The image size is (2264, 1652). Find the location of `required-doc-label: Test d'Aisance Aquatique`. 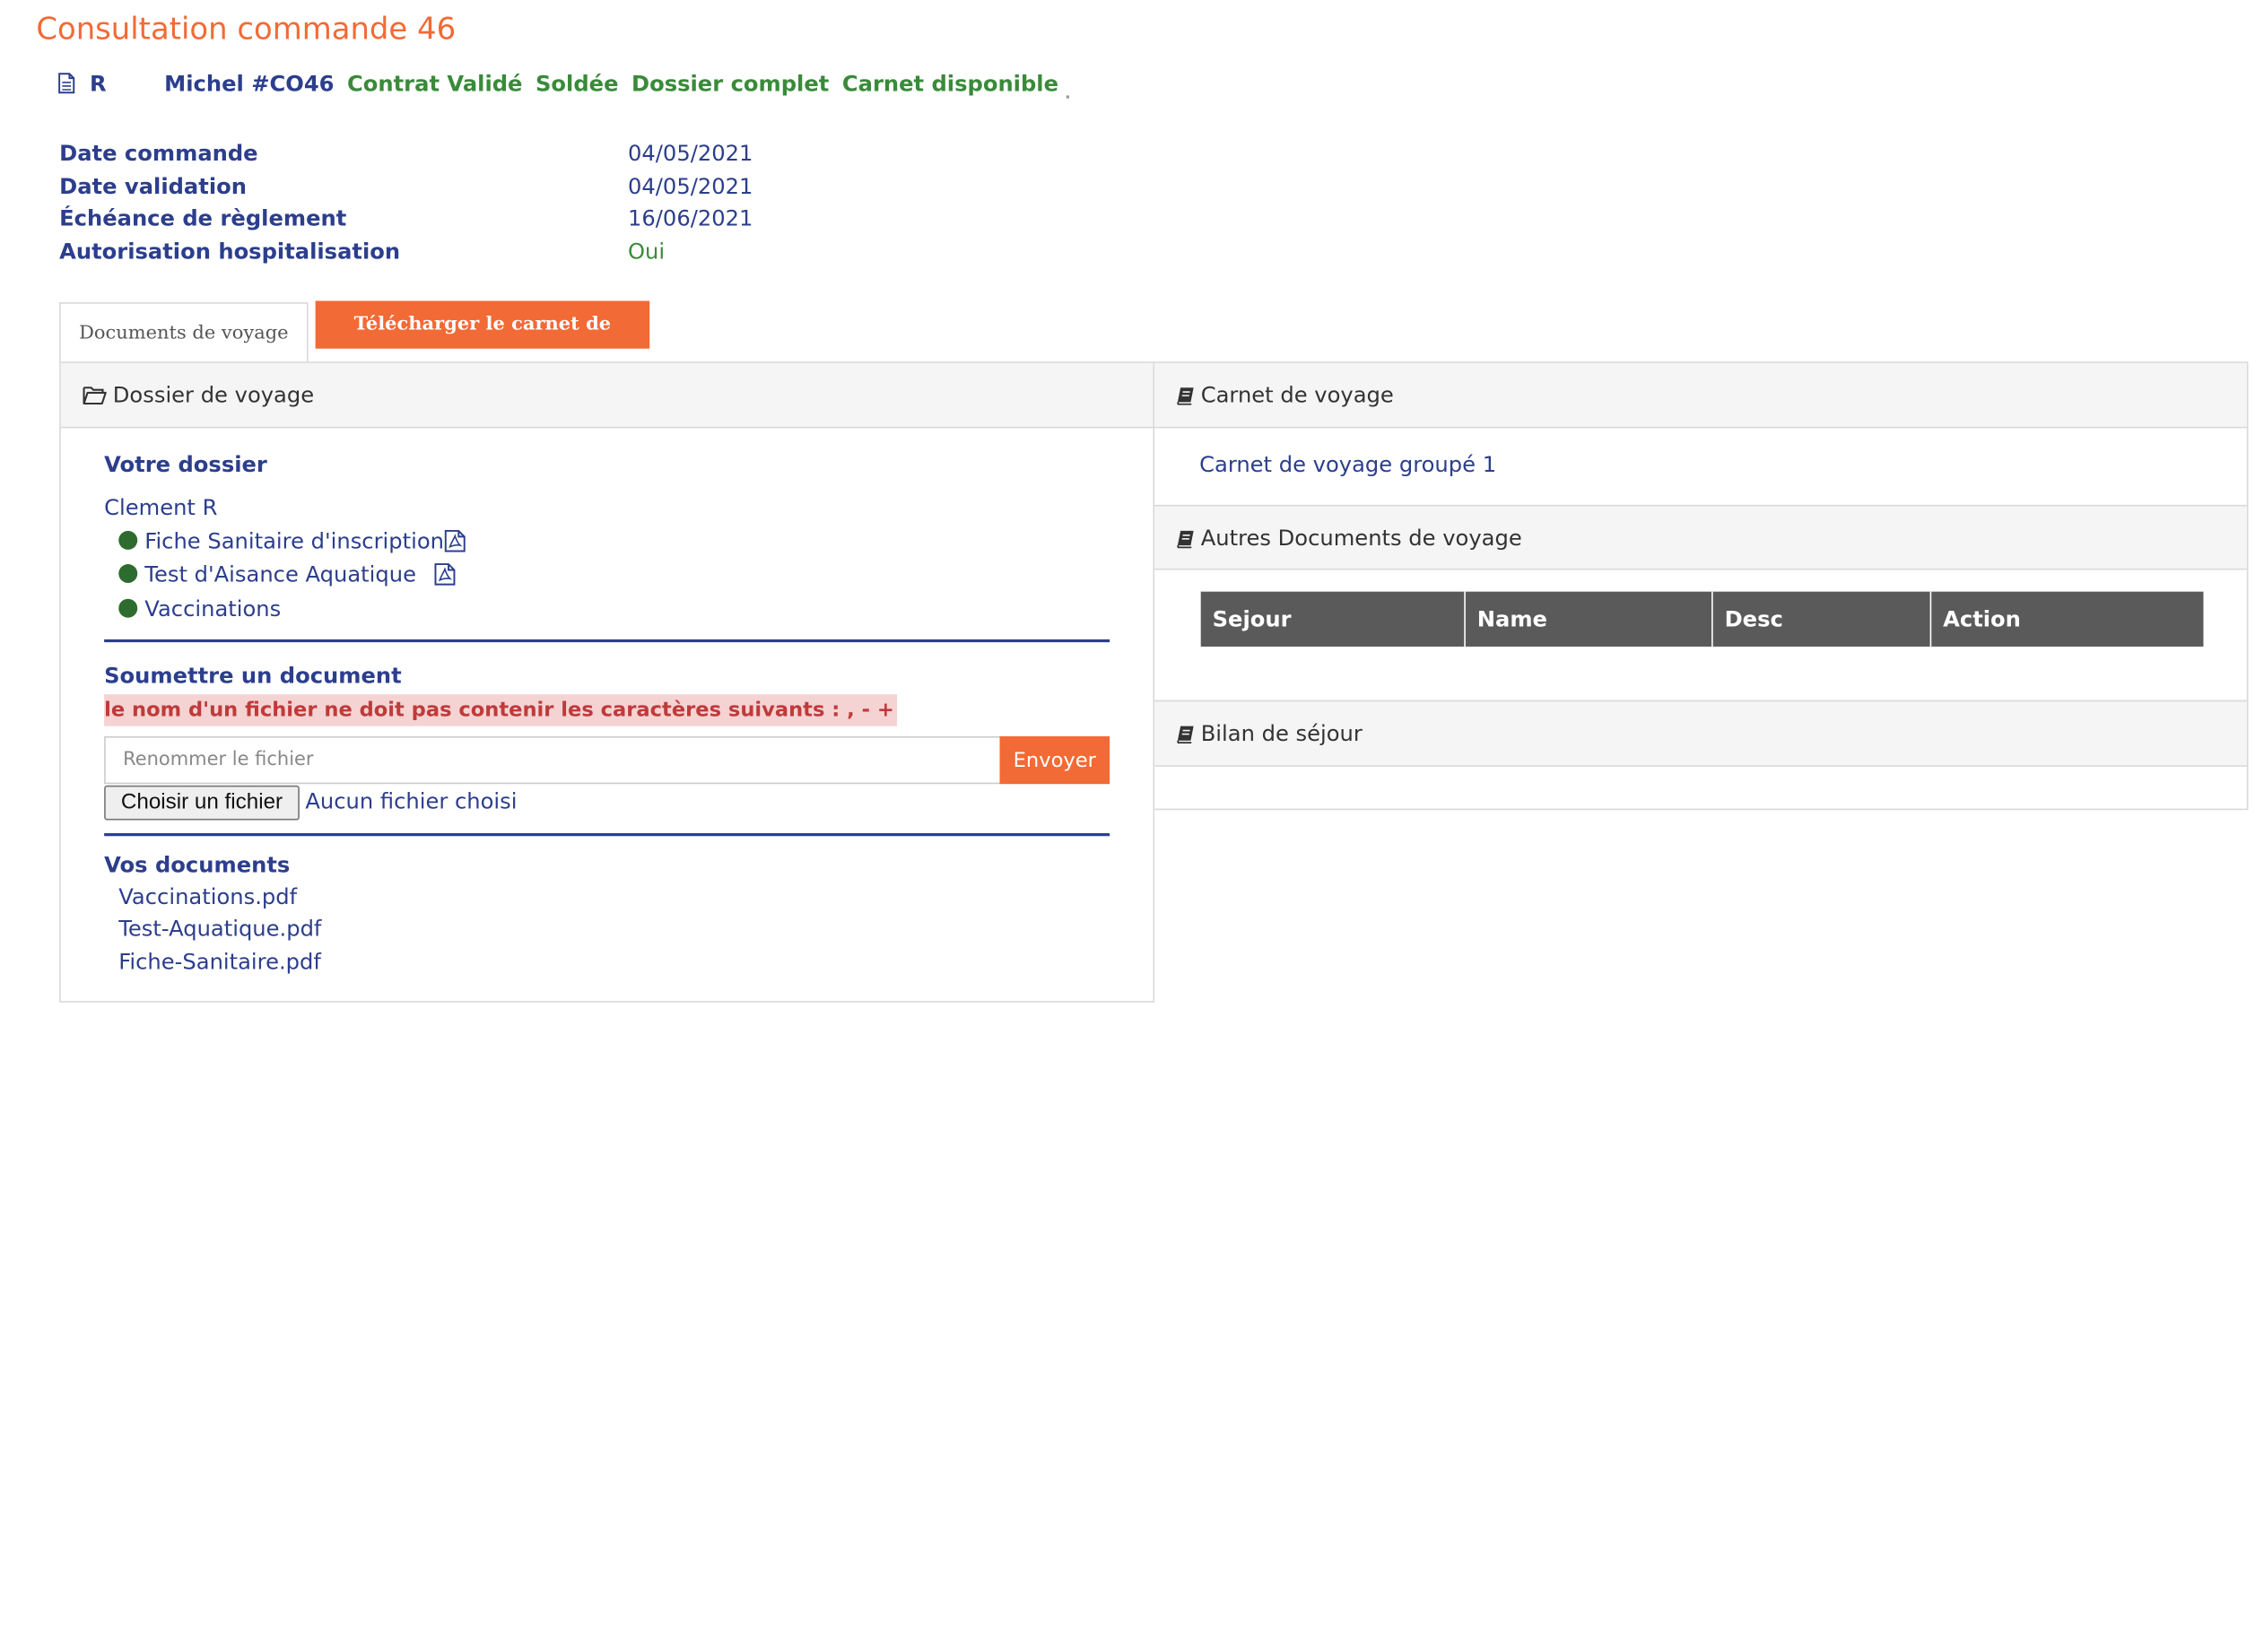

required-doc-label: Test d'Aisance Aquatique is located at coordinates (280, 574).